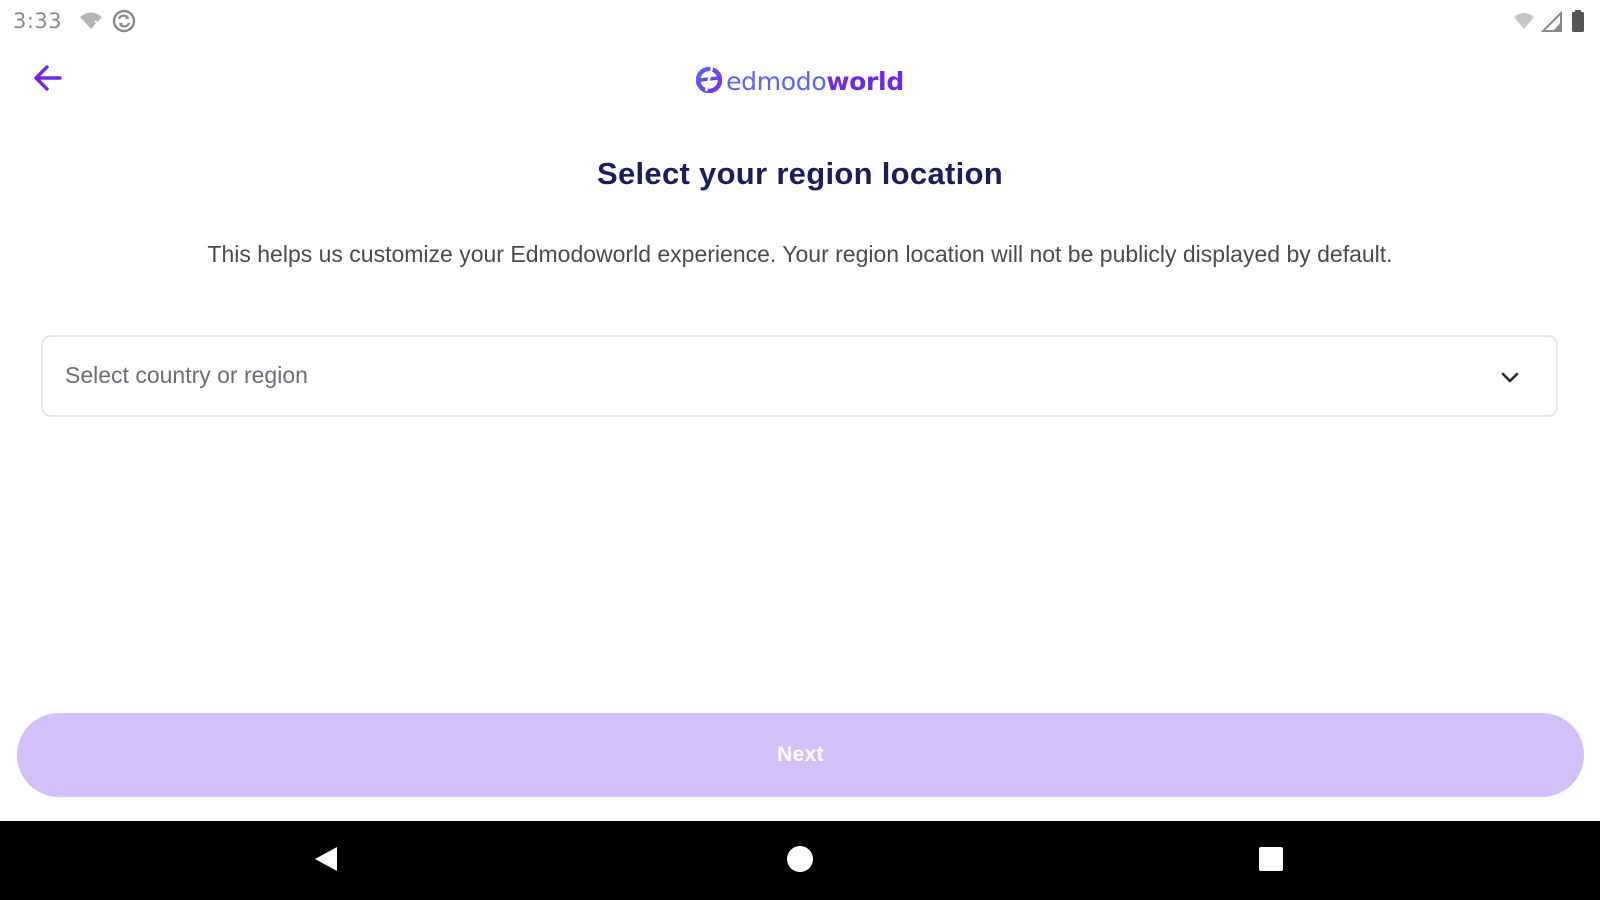 The width and height of the screenshot is (1600, 900). I want to click on nav-home-icon, so click(800, 861).